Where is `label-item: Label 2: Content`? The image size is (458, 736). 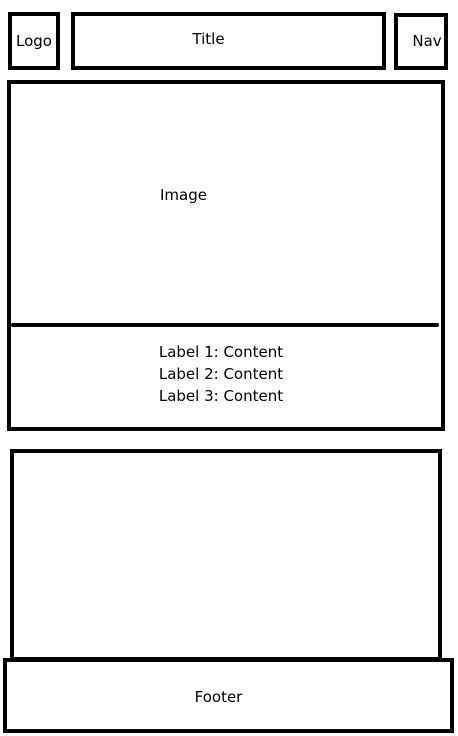 label-item: Label 2: Content is located at coordinates (221, 374).